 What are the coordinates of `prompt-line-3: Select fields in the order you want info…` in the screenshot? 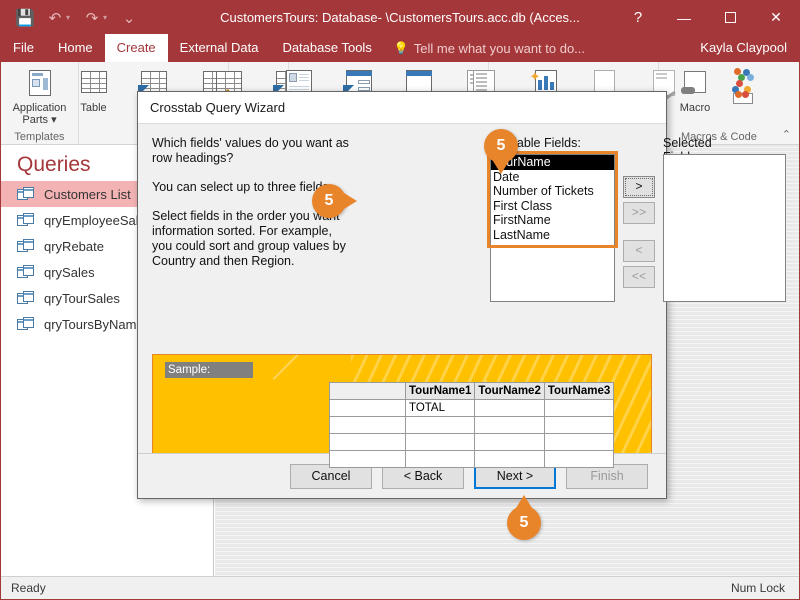 It's located at (249, 238).